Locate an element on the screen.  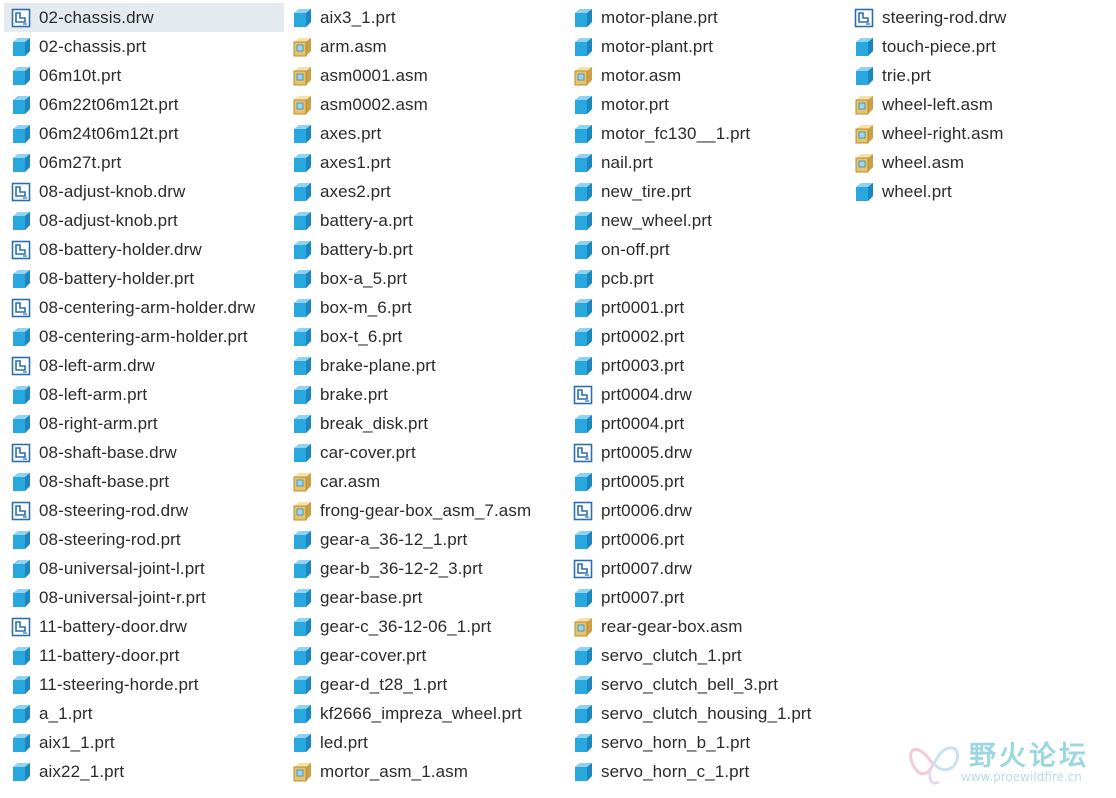
file-item: motor-plane.prt is located at coordinates (703, 17).